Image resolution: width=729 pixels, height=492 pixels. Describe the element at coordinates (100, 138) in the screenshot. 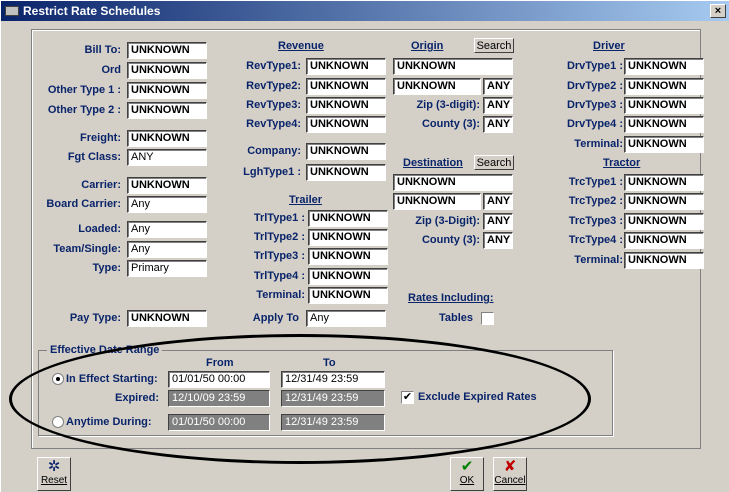

I see `freight-label: Freight:` at that location.